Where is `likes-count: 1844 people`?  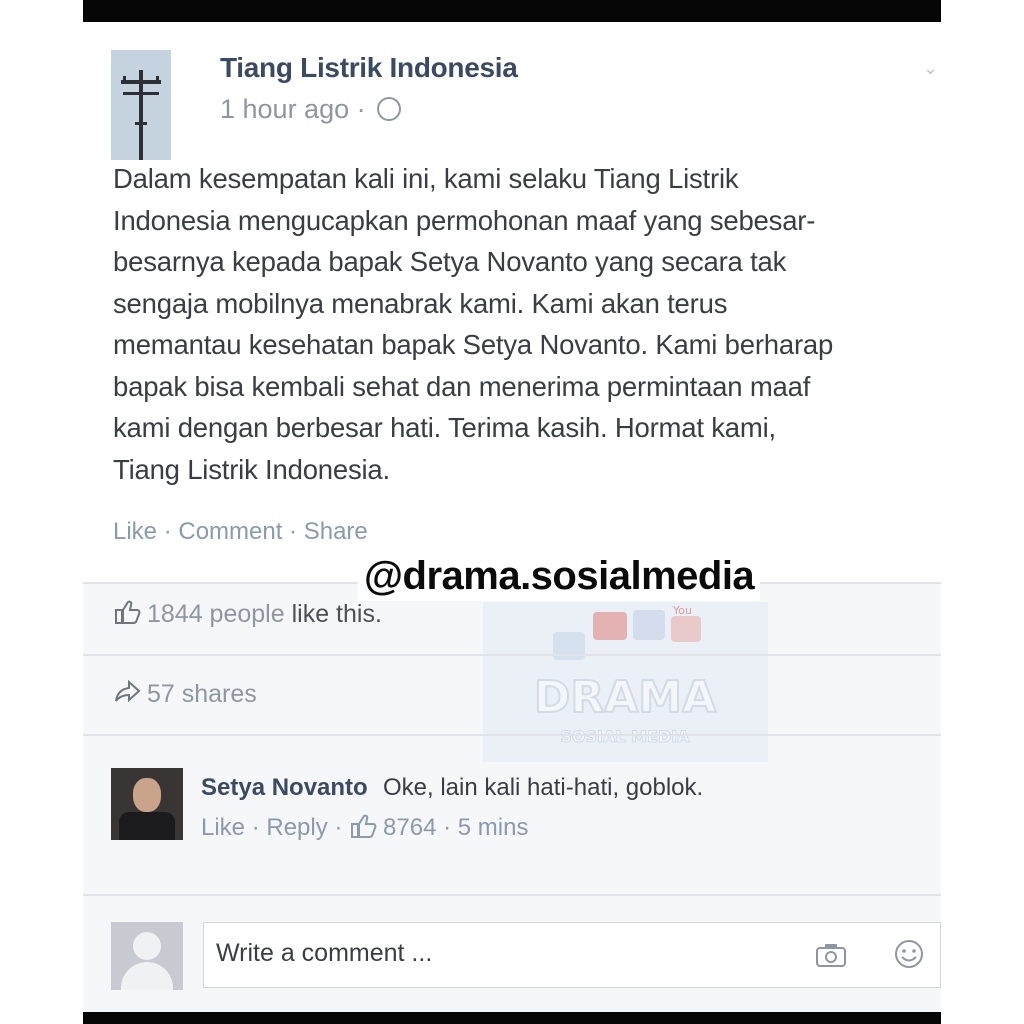
likes-count: 1844 people is located at coordinates (216, 614).